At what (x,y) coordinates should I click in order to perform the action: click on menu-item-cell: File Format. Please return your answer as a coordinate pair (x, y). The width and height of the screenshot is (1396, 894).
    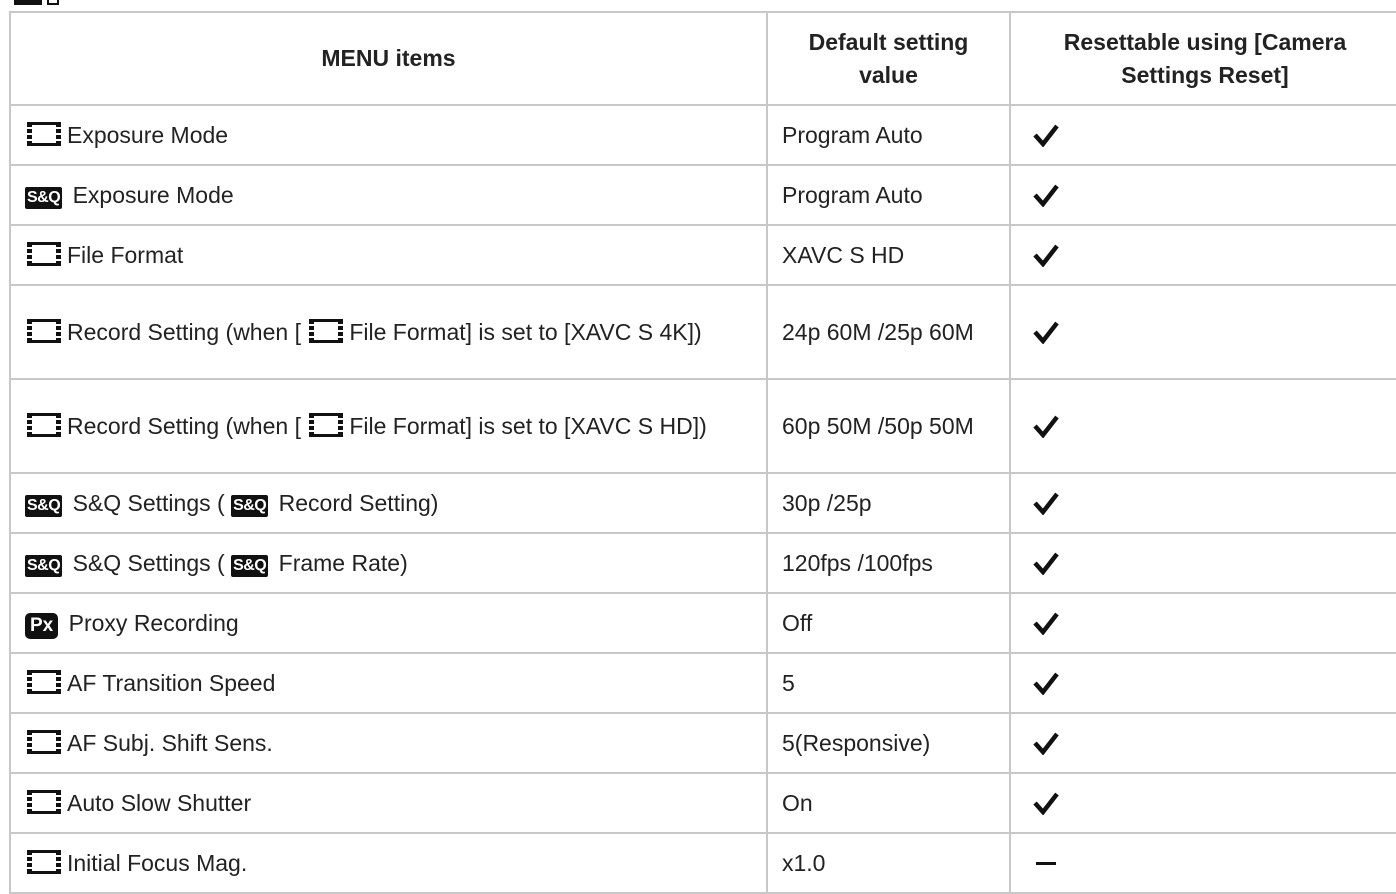
    Looking at the image, I should click on (388, 255).